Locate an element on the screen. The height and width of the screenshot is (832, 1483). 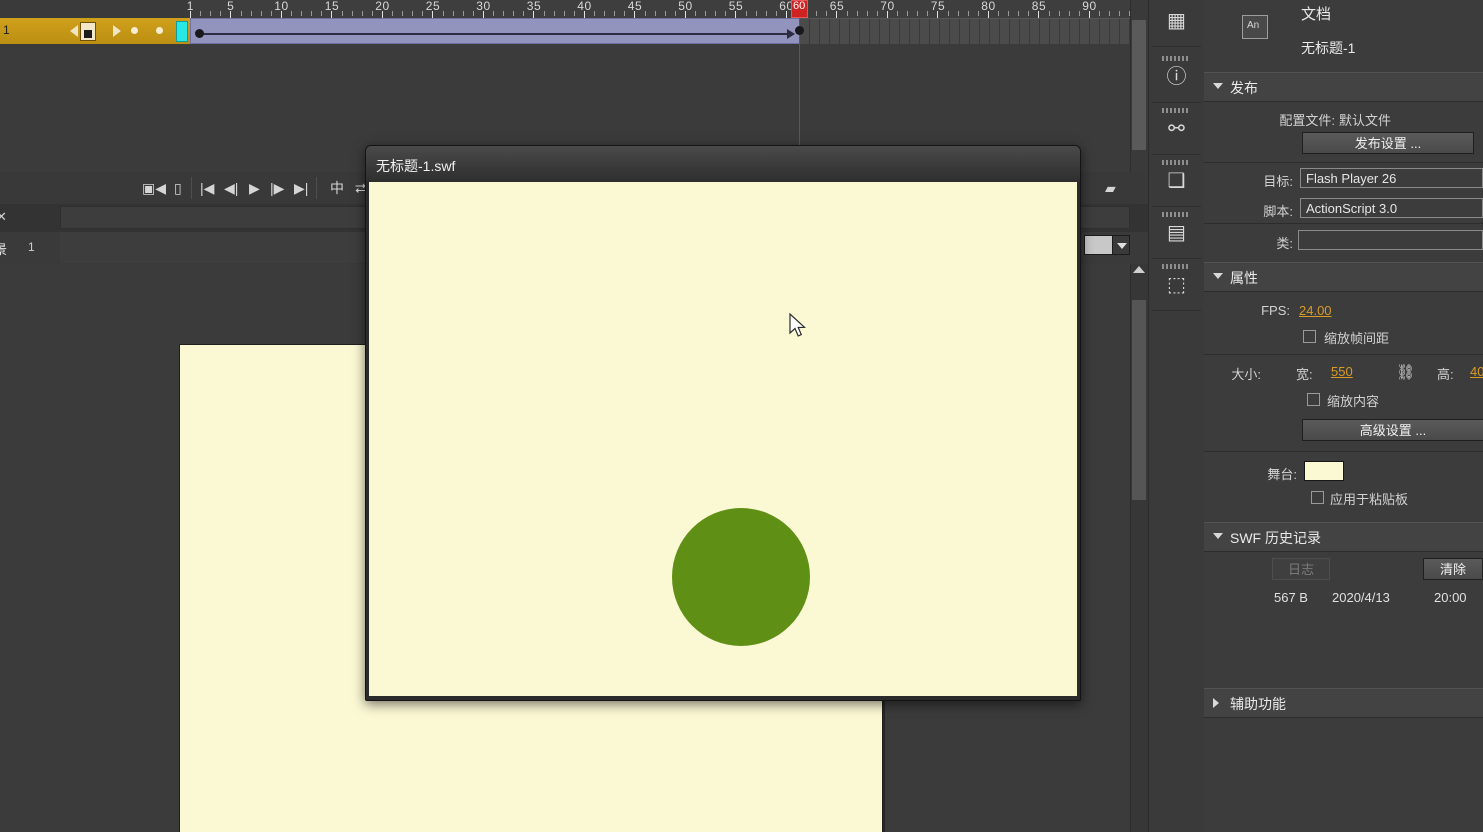
width-value: 550 is located at coordinates (1342, 371).